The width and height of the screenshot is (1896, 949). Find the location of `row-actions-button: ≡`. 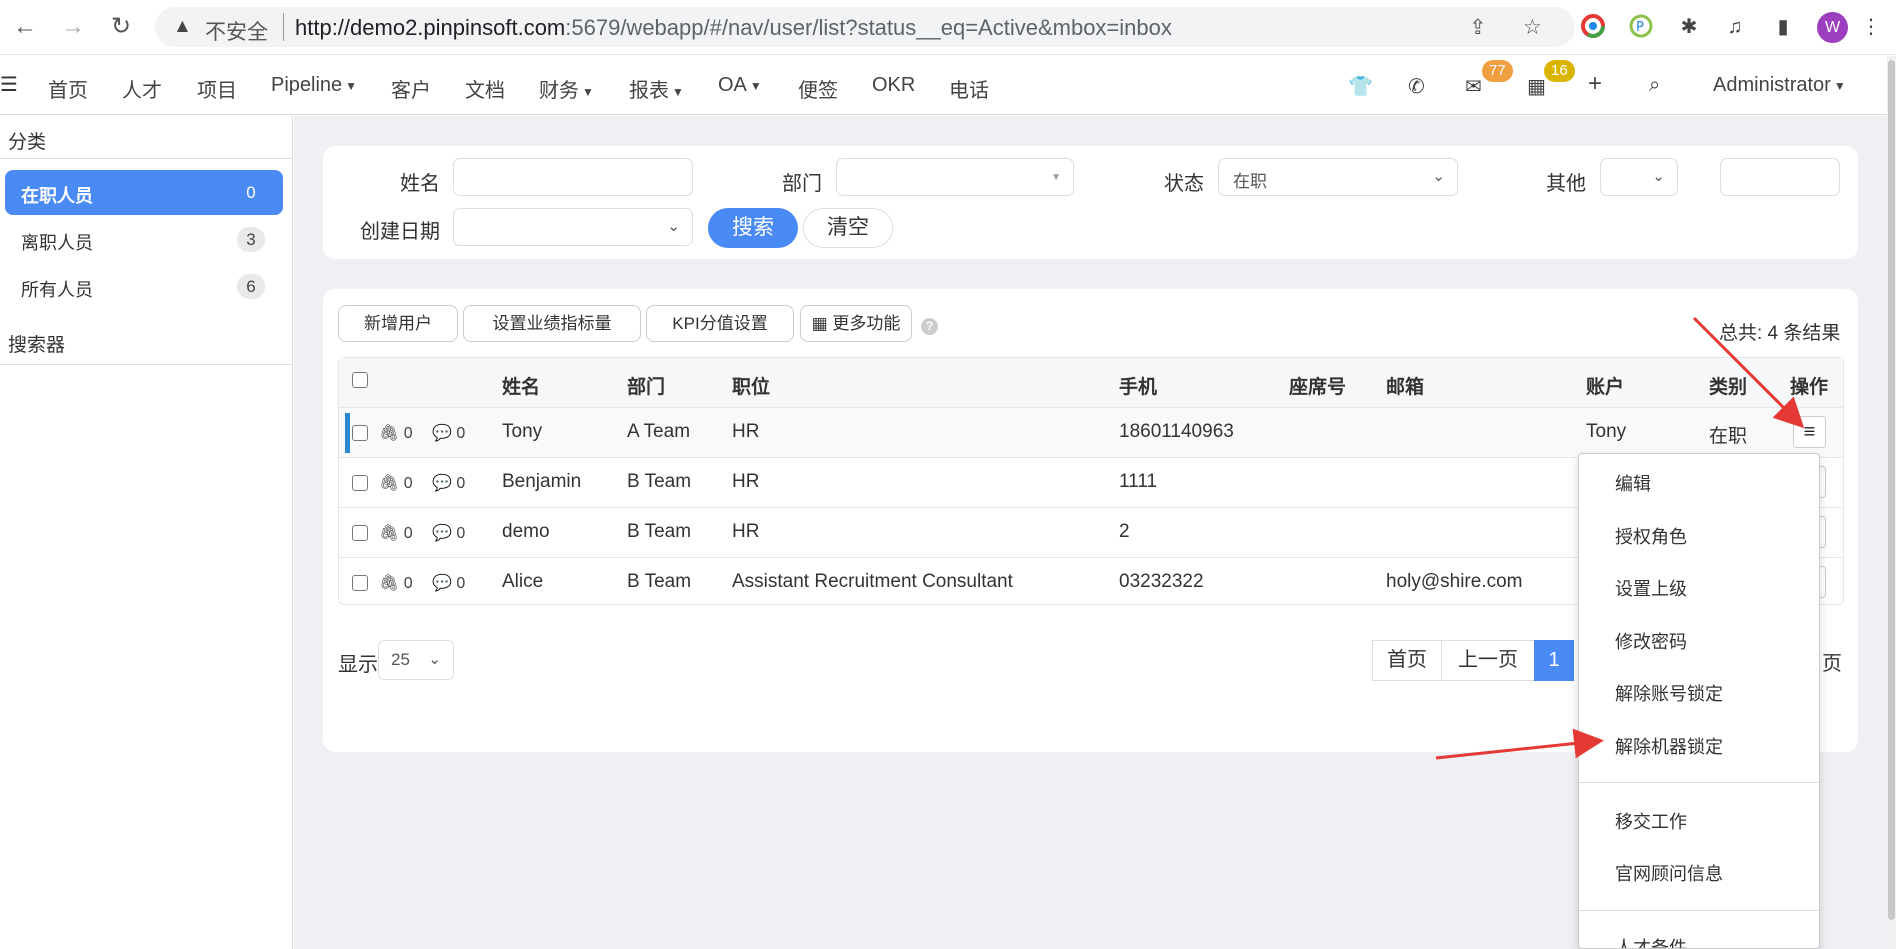

row-actions-button: ≡ is located at coordinates (1809, 432).